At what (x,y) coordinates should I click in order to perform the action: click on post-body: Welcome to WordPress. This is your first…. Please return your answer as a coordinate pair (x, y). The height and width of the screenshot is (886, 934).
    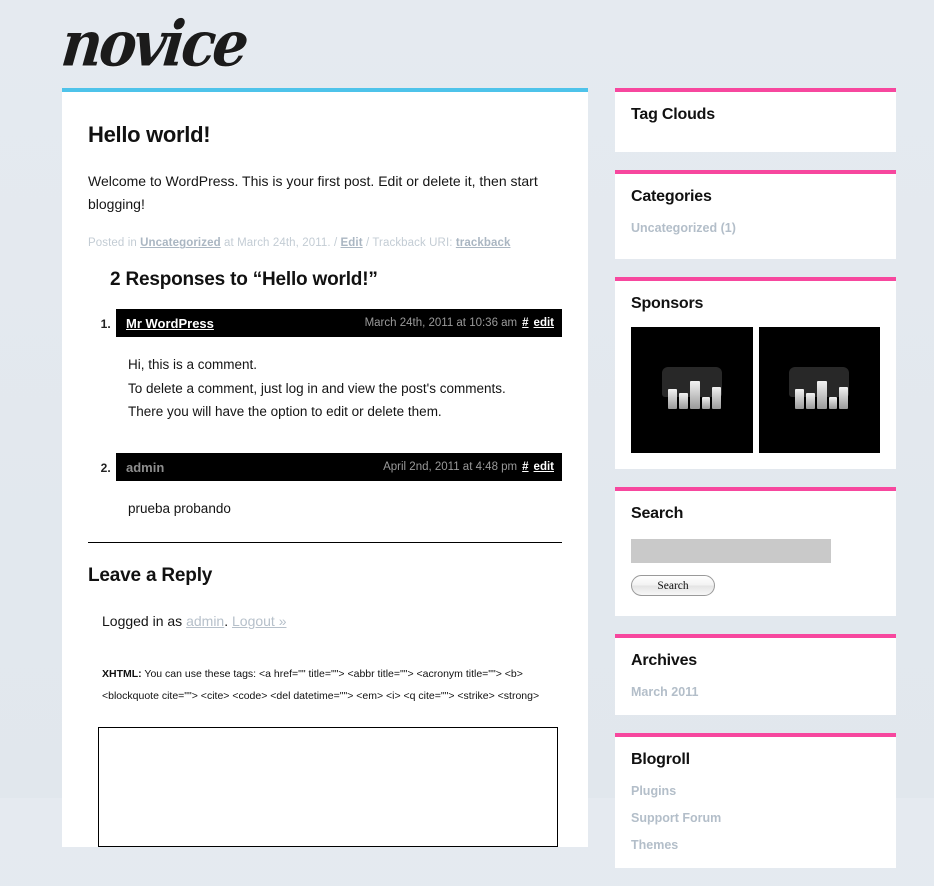
    Looking at the image, I should click on (313, 192).